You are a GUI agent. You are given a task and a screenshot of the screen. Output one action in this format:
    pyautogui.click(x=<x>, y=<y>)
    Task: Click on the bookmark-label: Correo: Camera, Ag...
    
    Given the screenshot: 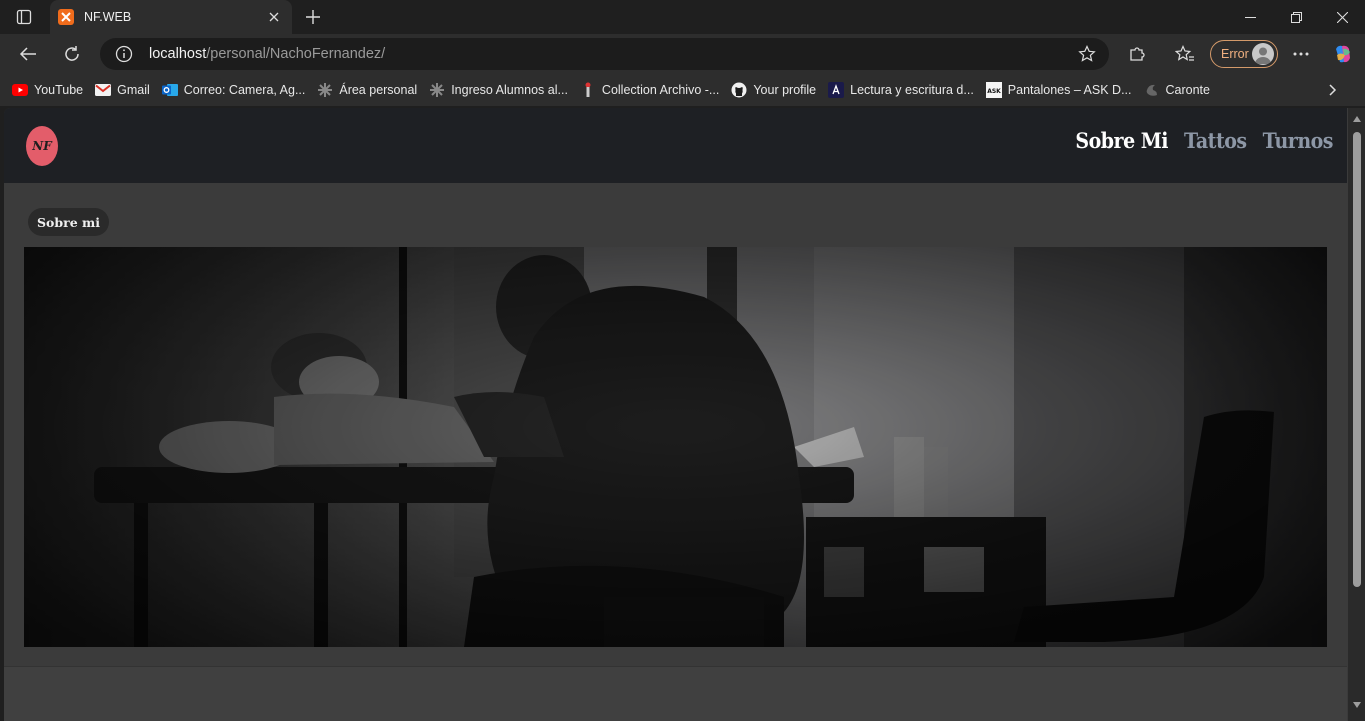 What is the action you would take?
    pyautogui.click(x=244, y=90)
    